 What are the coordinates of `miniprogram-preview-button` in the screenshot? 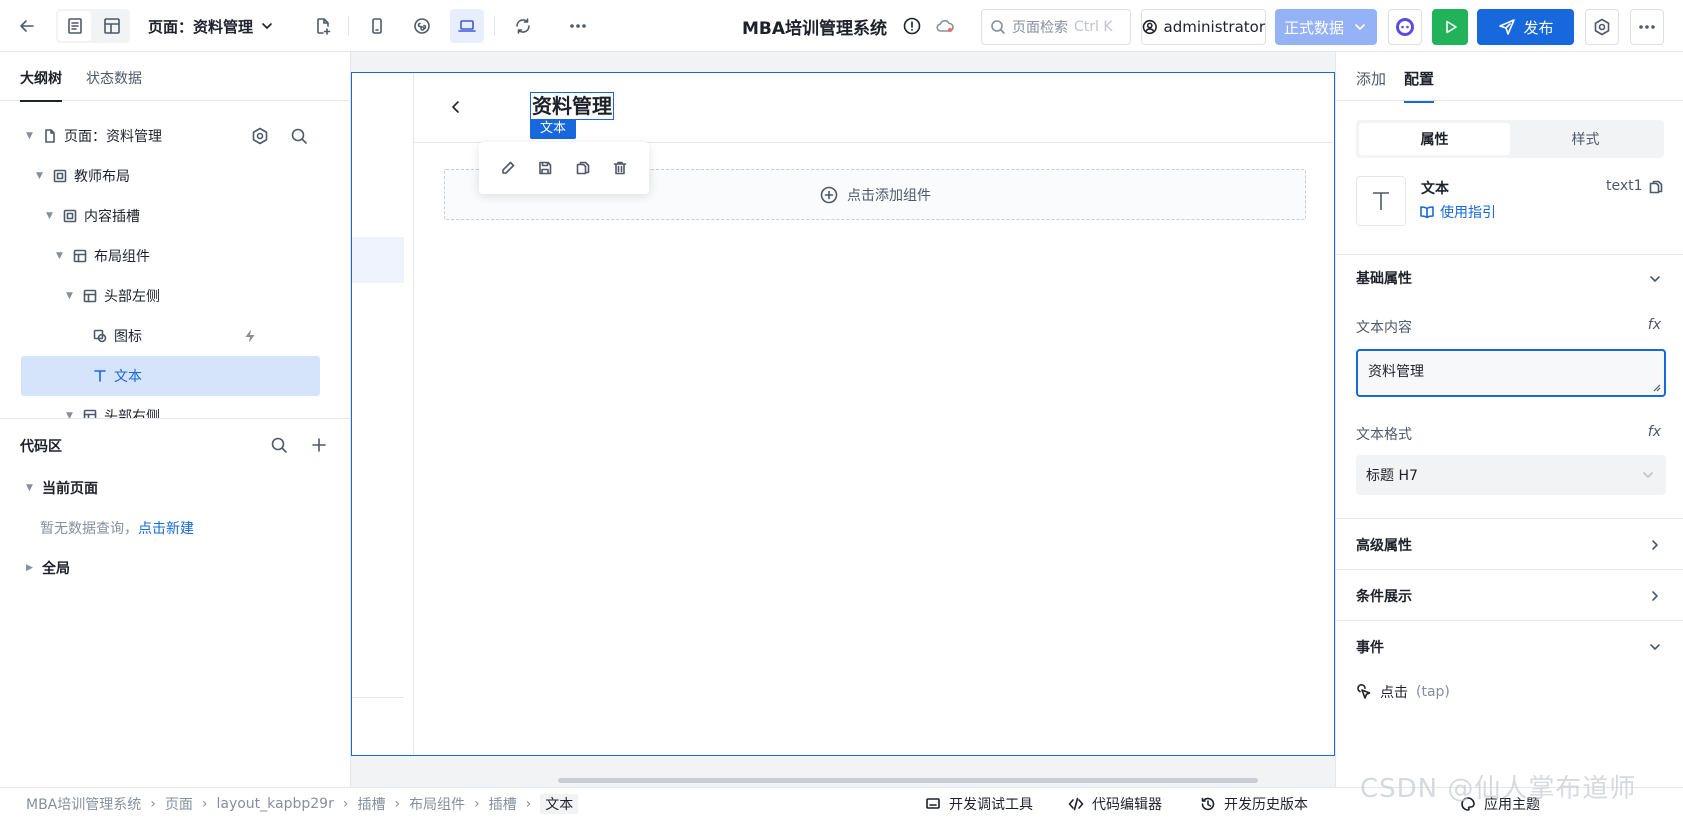 It's located at (422, 26).